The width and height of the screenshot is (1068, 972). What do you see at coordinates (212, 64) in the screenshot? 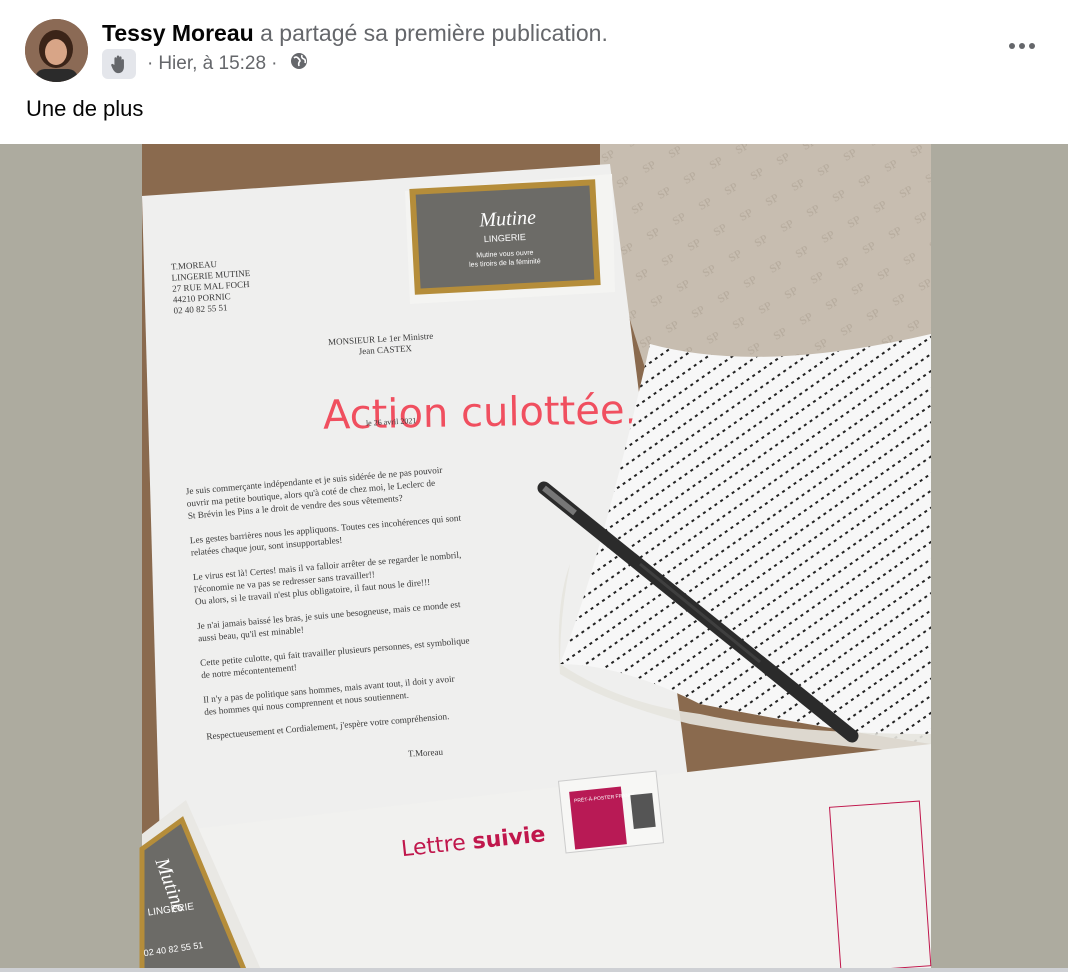
I see `post-timestamp: Hier, à 15:28` at bounding box center [212, 64].